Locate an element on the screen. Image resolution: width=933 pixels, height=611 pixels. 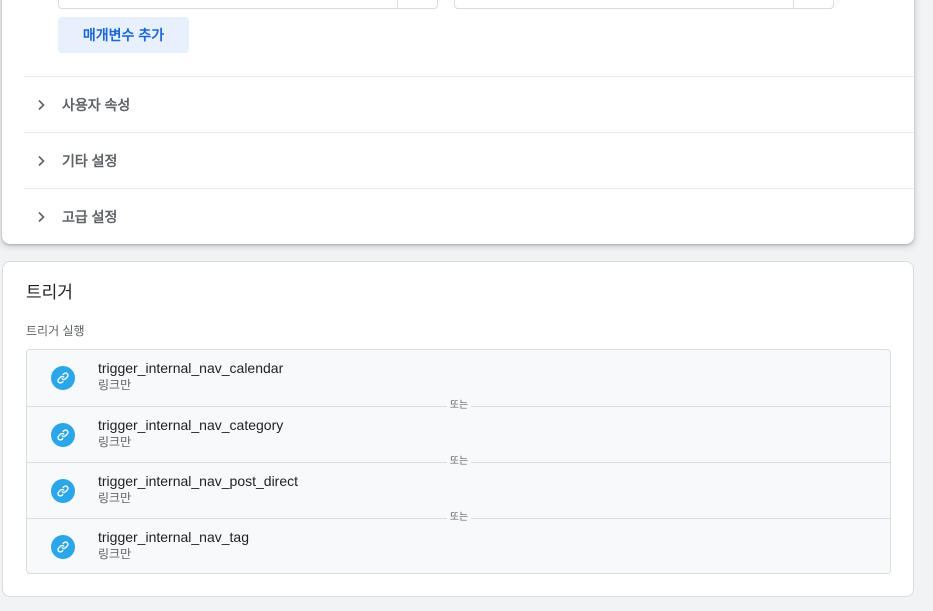
section-user-properties: 사용자 속성 is located at coordinates (469, 104).